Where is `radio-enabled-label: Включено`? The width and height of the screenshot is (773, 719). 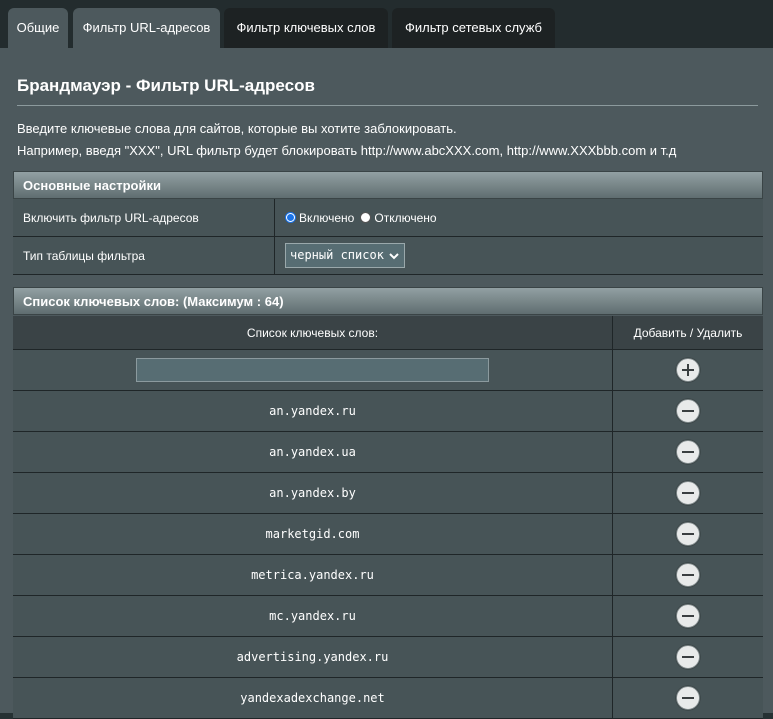
radio-enabled-label: Включено is located at coordinates (327, 217).